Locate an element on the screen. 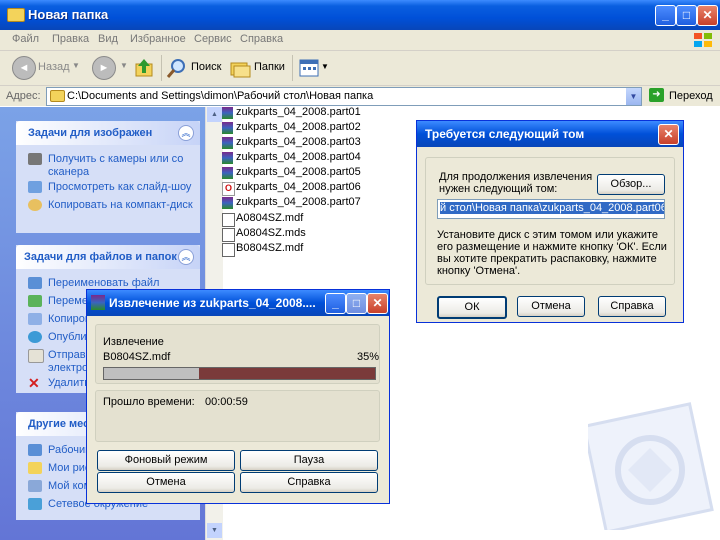 The height and width of the screenshot is (540, 720). go-button-label: Переход is located at coordinates (691, 96).